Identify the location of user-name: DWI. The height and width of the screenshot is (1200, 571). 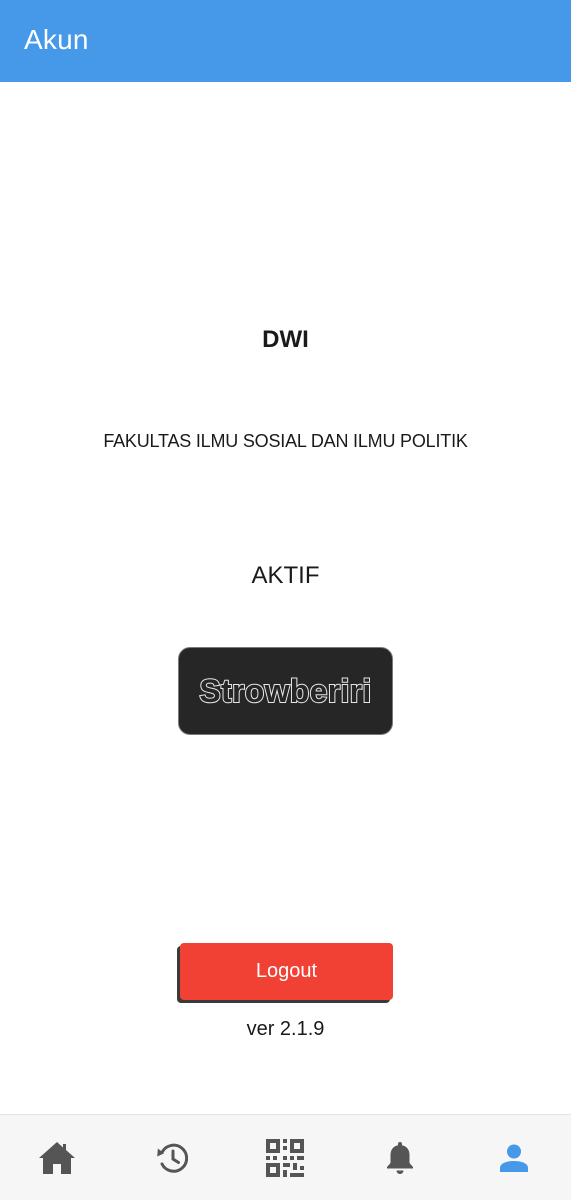
(285, 339).